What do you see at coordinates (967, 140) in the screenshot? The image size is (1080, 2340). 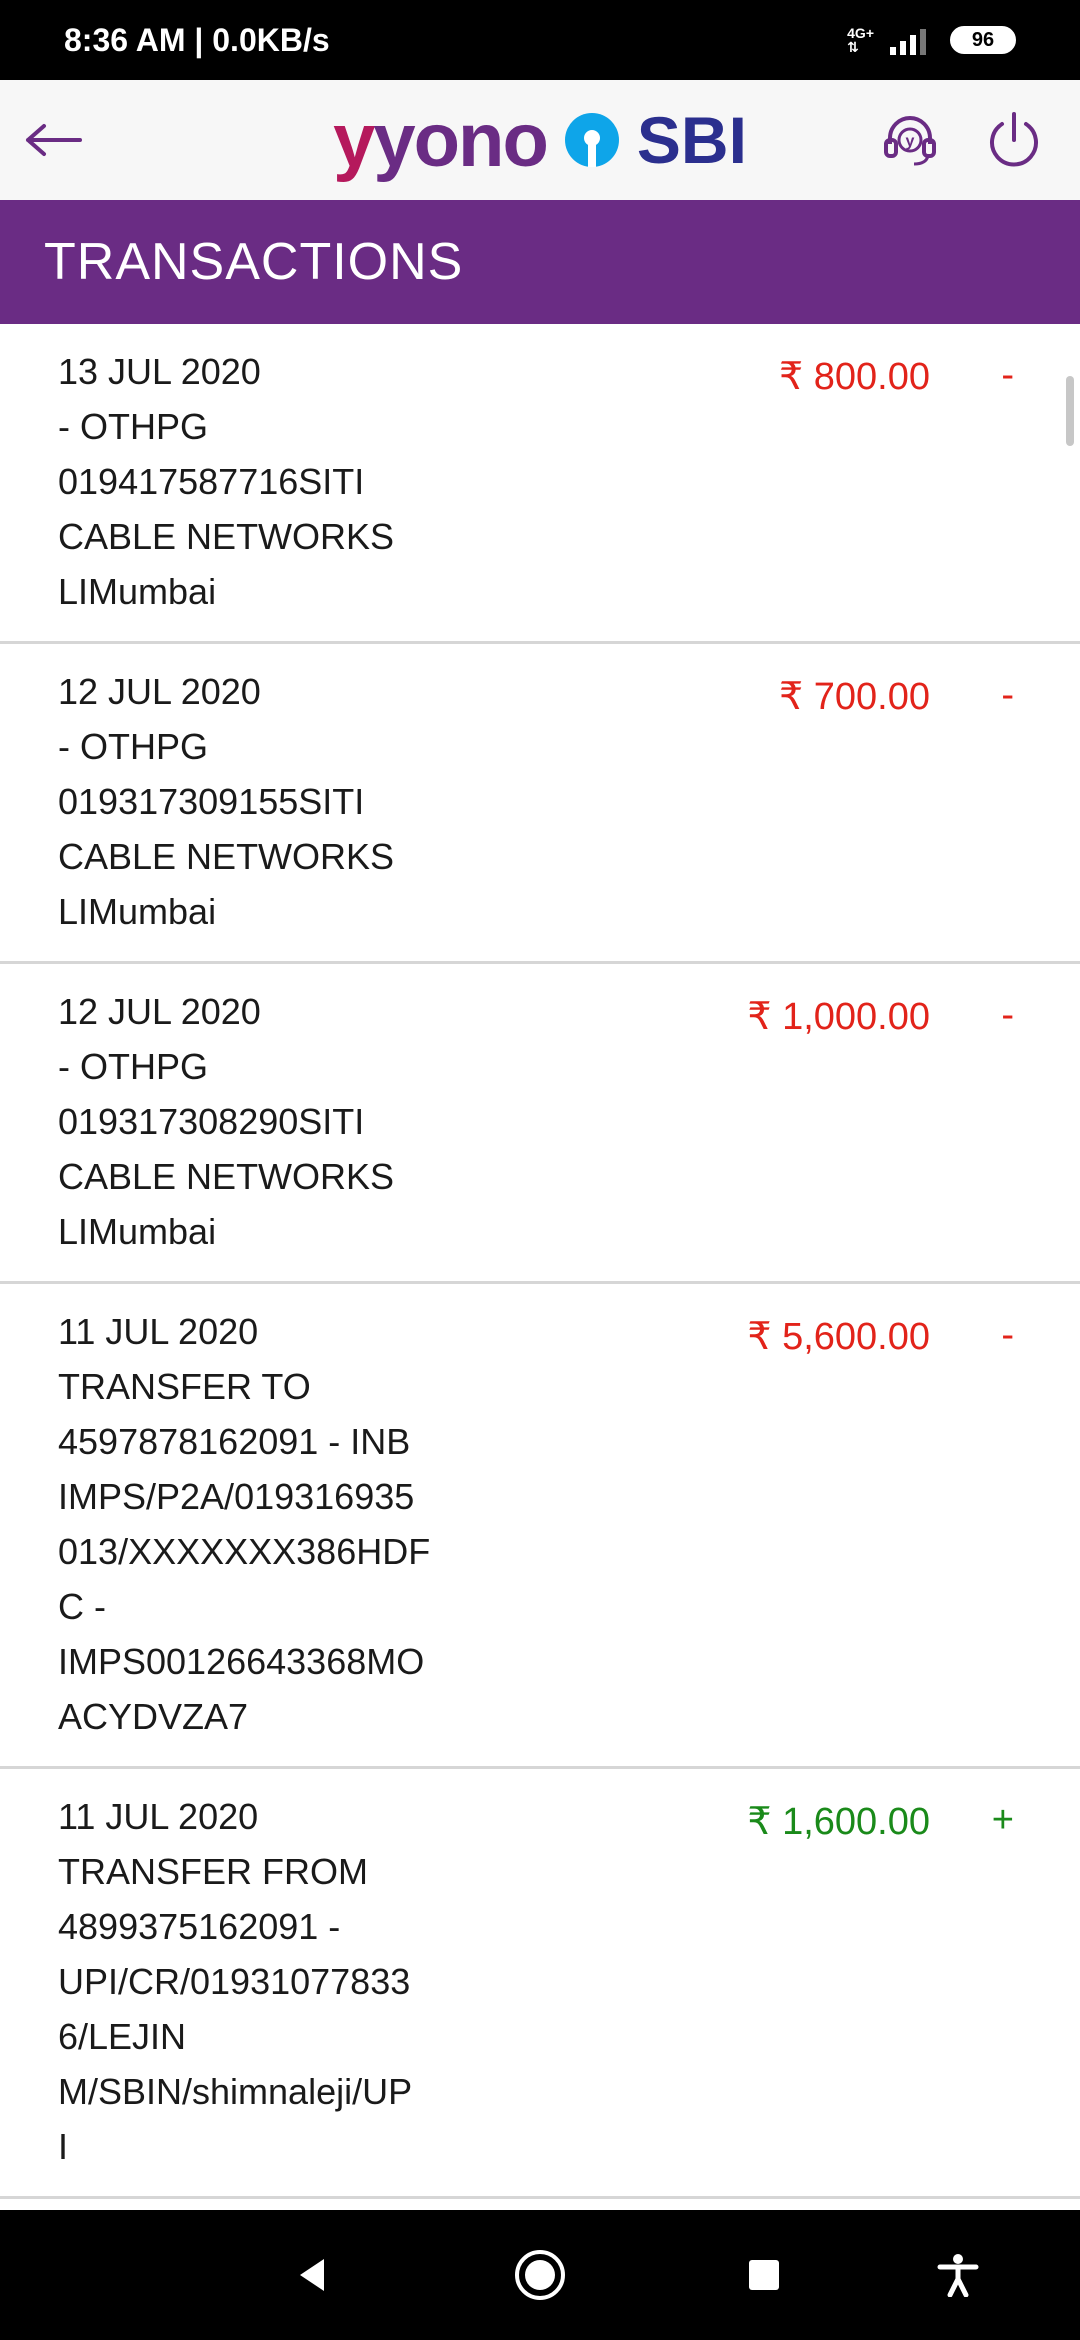 I see `app-actions: y` at bounding box center [967, 140].